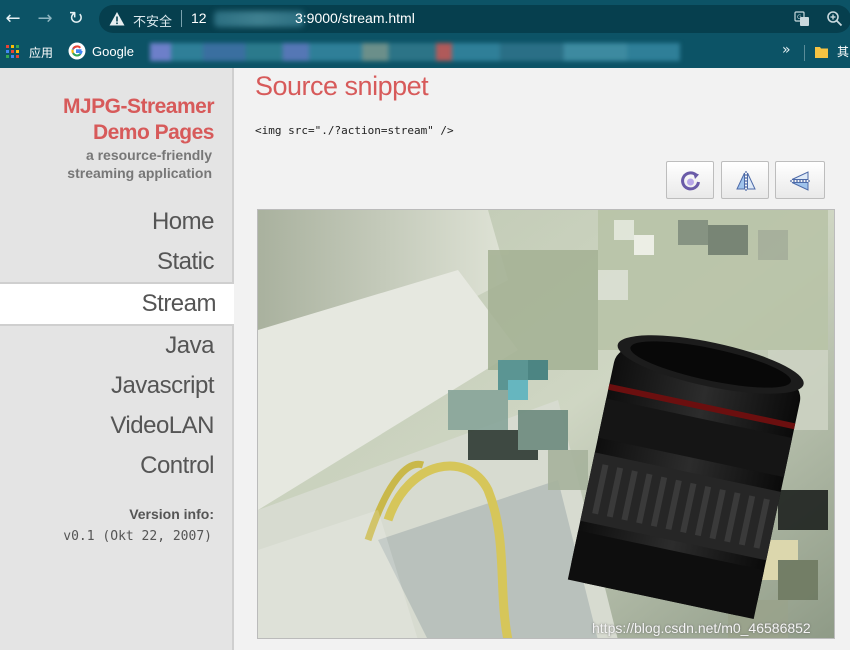  What do you see at coordinates (259, 19) in the screenshot?
I see `url-redaction` at bounding box center [259, 19].